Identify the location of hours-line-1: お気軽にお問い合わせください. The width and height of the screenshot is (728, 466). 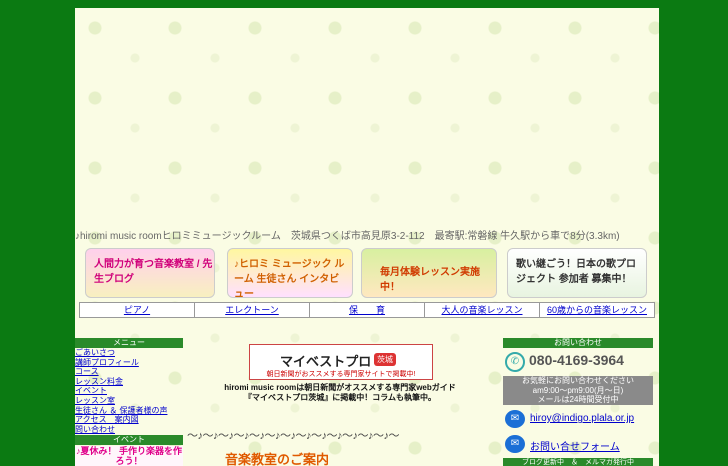
(578, 380).